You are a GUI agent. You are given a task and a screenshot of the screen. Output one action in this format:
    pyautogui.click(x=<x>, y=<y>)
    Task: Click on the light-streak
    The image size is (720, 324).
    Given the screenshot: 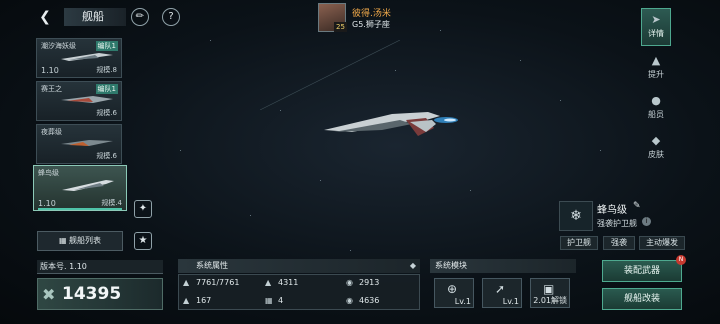 What is the action you would take?
    pyautogui.click(x=330, y=75)
    